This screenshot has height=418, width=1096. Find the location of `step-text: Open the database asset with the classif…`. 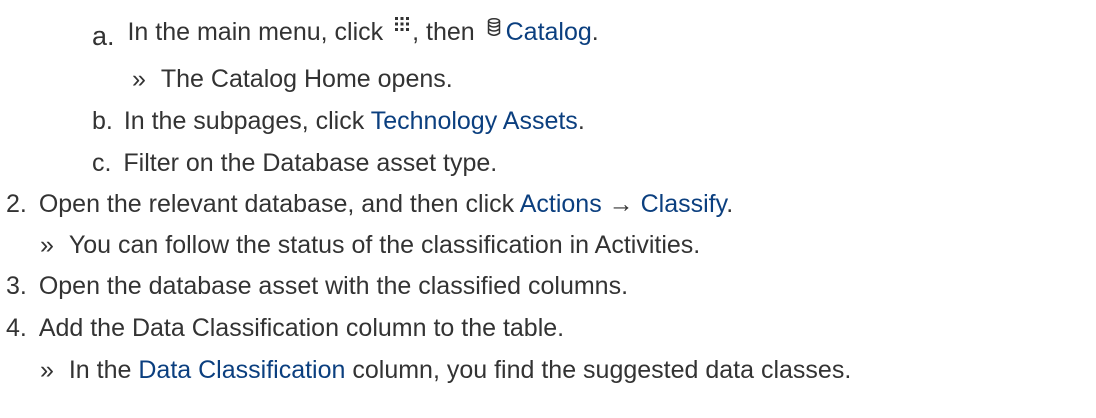

step-text: Open the database asset with the classif… is located at coordinates (333, 286).